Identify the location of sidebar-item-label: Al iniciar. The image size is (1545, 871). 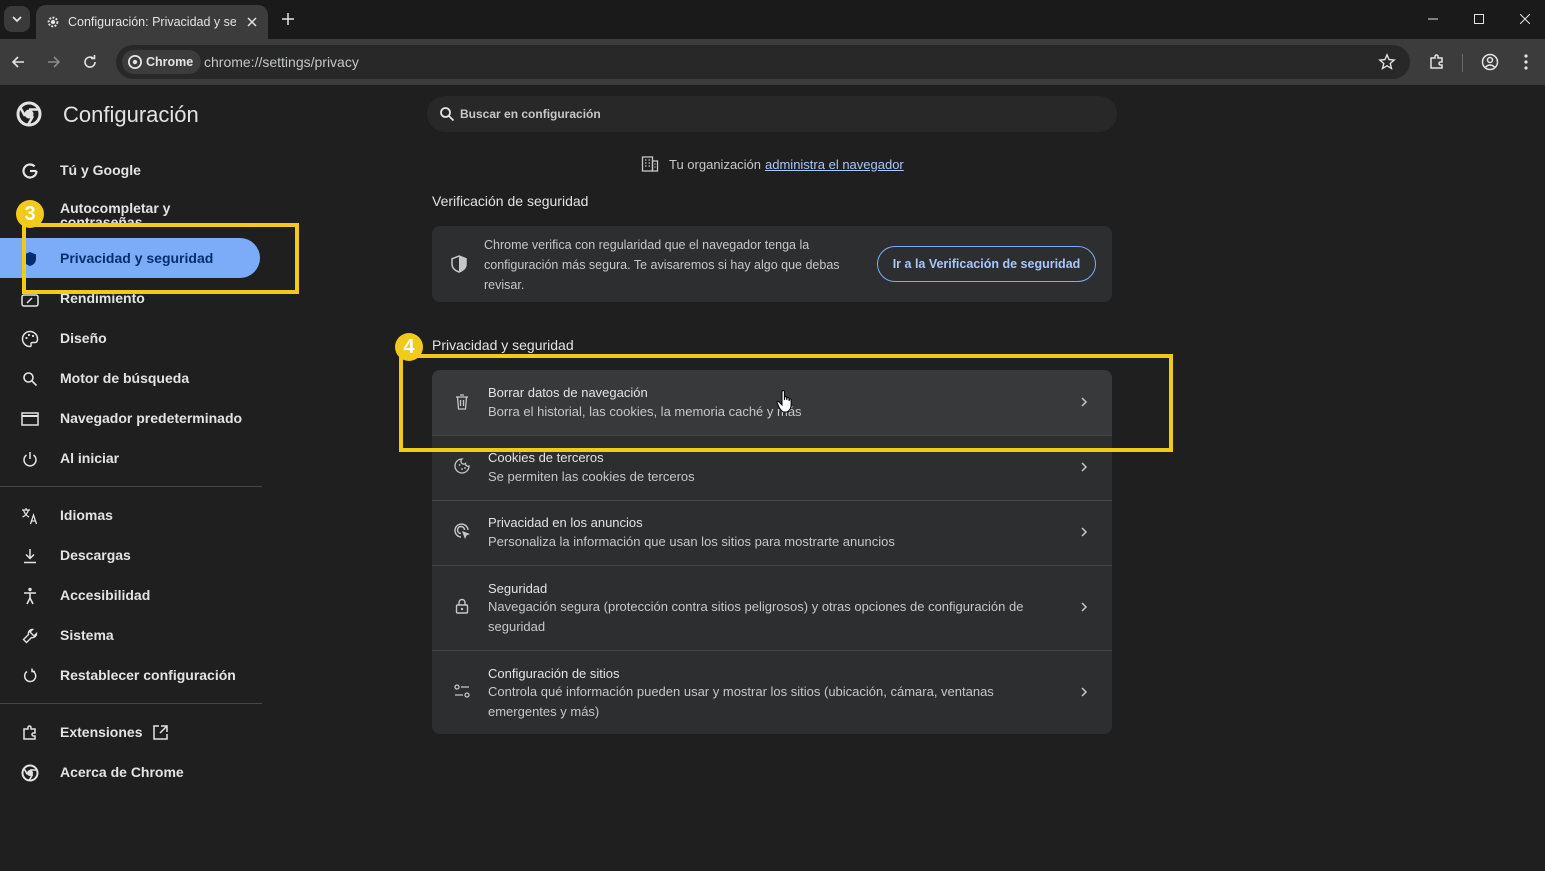
(90, 458).